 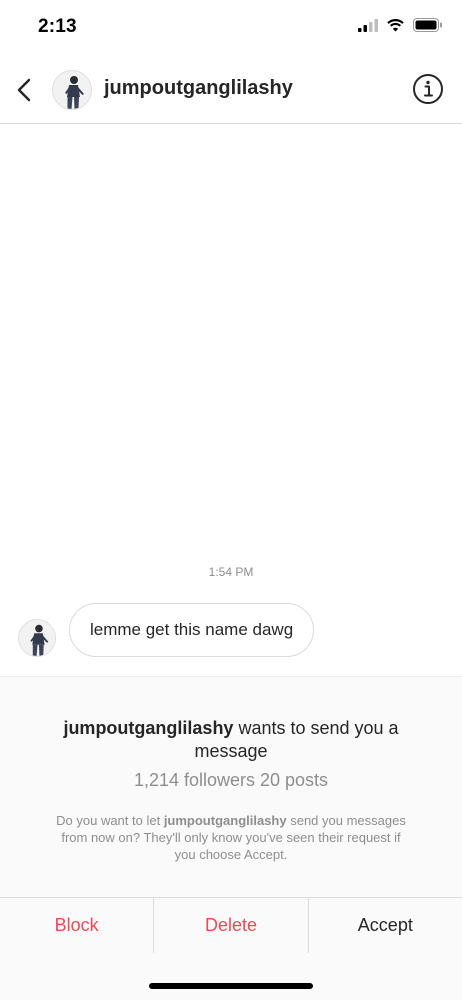 I want to click on info-icon, so click(x=428, y=89).